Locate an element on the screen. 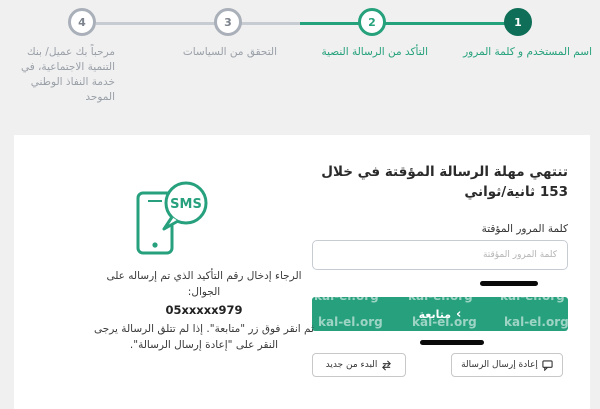 This screenshot has height=409, width=600. step-3-circle: 3 is located at coordinates (228, 22).